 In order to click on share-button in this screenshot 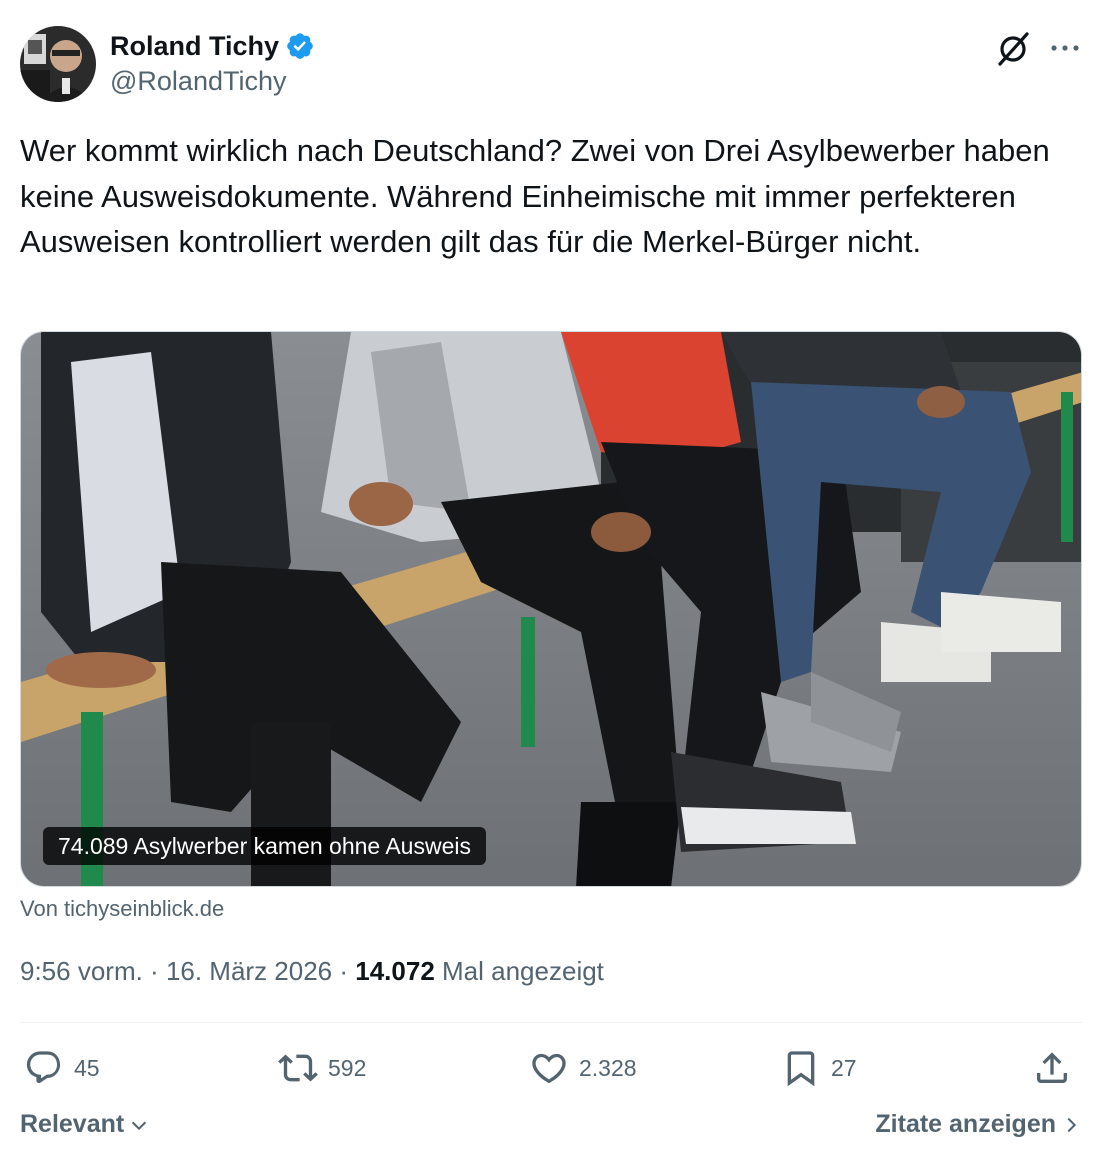, I will do `click(1052, 1068)`.